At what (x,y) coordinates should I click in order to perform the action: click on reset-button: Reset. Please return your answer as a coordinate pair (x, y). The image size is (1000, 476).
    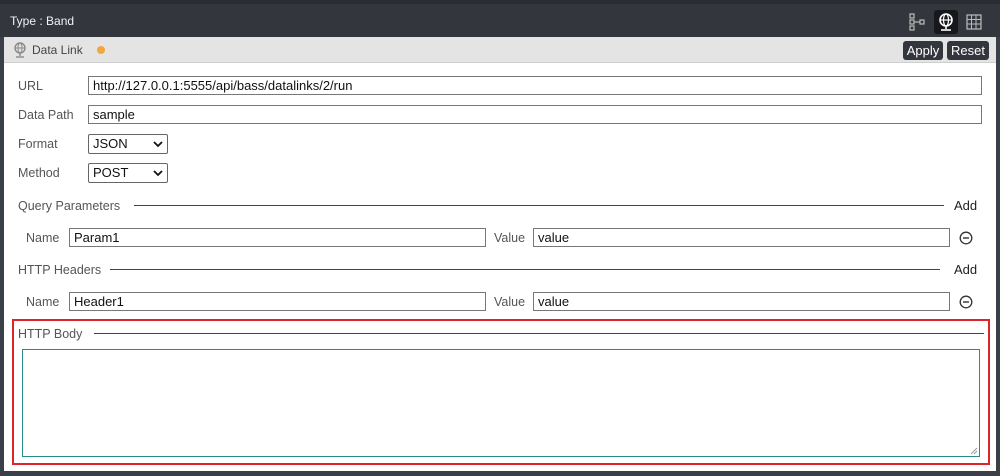
    Looking at the image, I should click on (968, 50).